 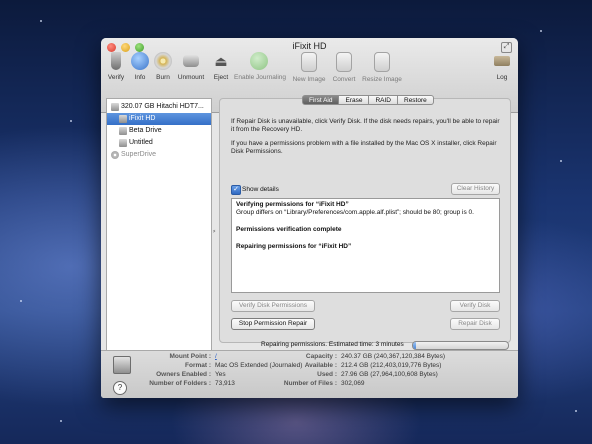 I want to click on sidebar-item-label: SuperDrive, so click(x=139, y=154).